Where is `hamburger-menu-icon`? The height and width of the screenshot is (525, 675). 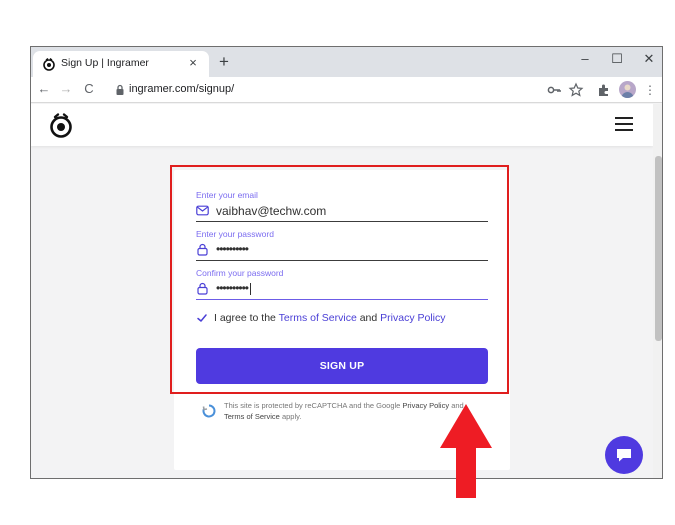 hamburger-menu-icon is located at coordinates (624, 124).